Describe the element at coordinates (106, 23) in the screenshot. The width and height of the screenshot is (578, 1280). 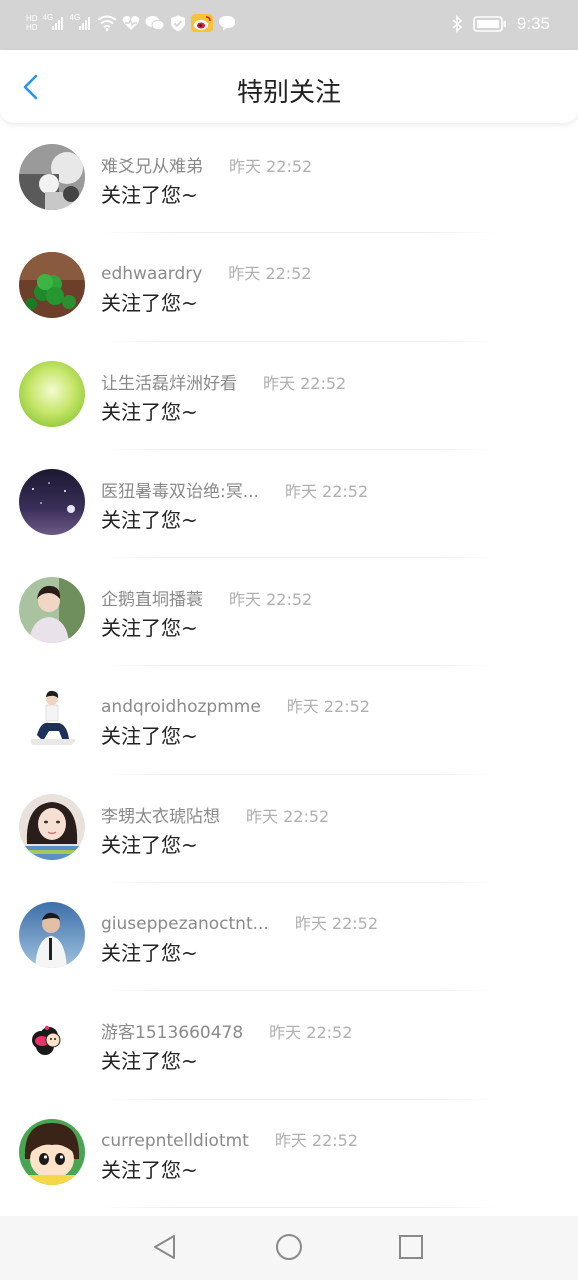
I see `wifi-icon` at that location.